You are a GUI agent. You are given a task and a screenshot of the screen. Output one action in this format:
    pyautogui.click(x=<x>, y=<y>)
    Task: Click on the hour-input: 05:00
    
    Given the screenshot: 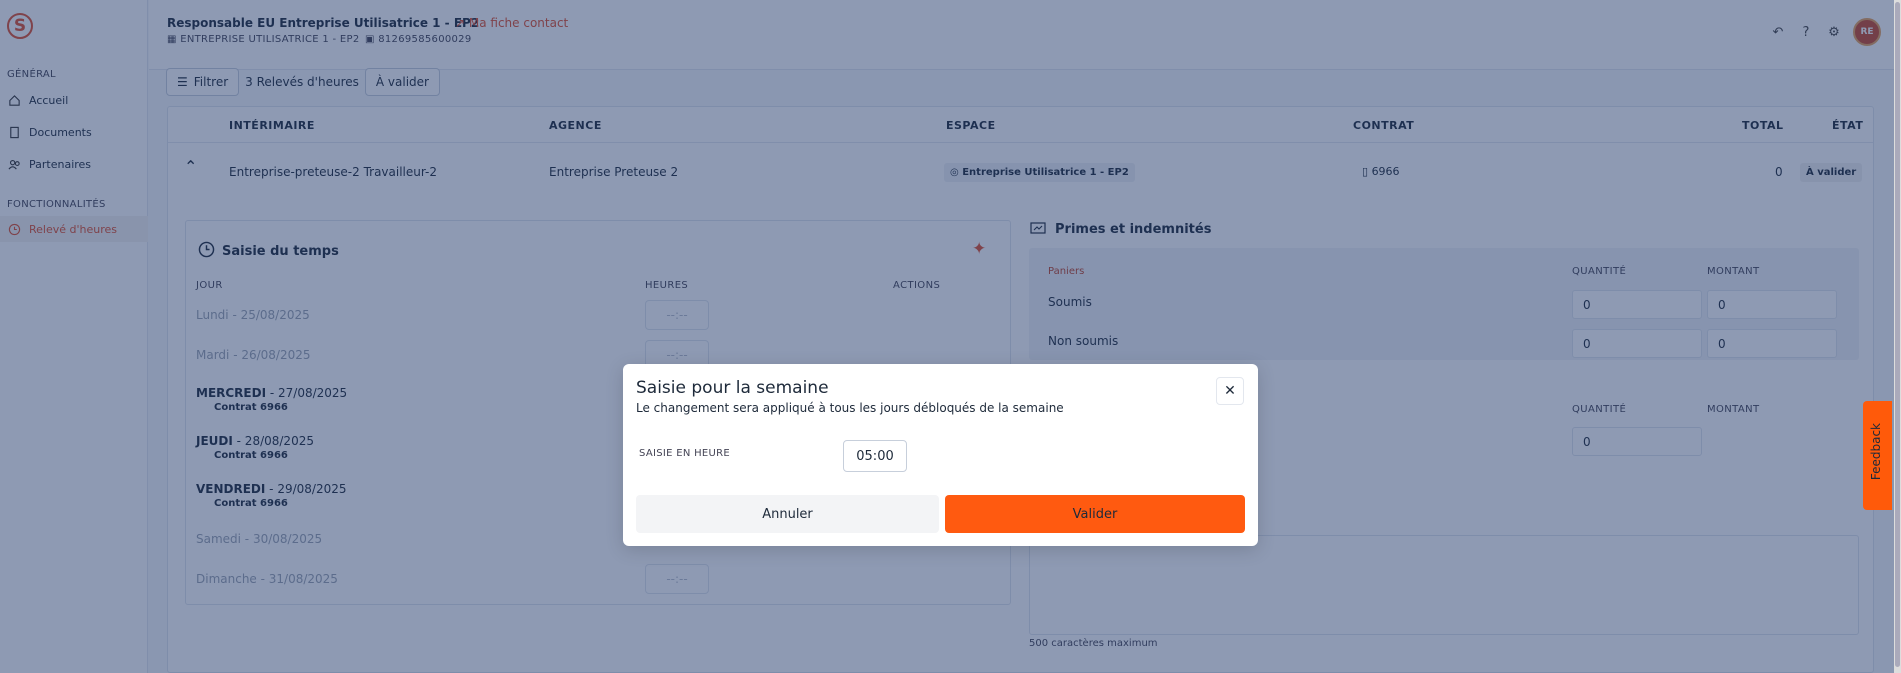 What is the action you would take?
    pyautogui.click(x=875, y=456)
    